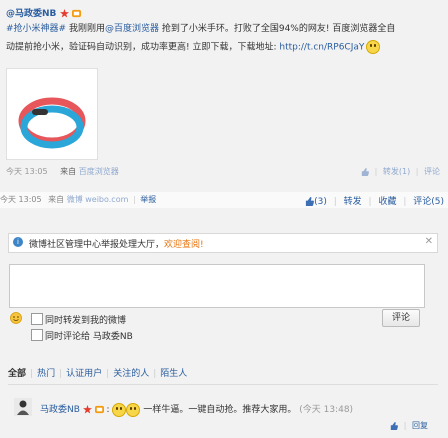  What do you see at coordinates (387, 202) in the screenshot?
I see `favorite-link: 收藏` at bounding box center [387, 202].